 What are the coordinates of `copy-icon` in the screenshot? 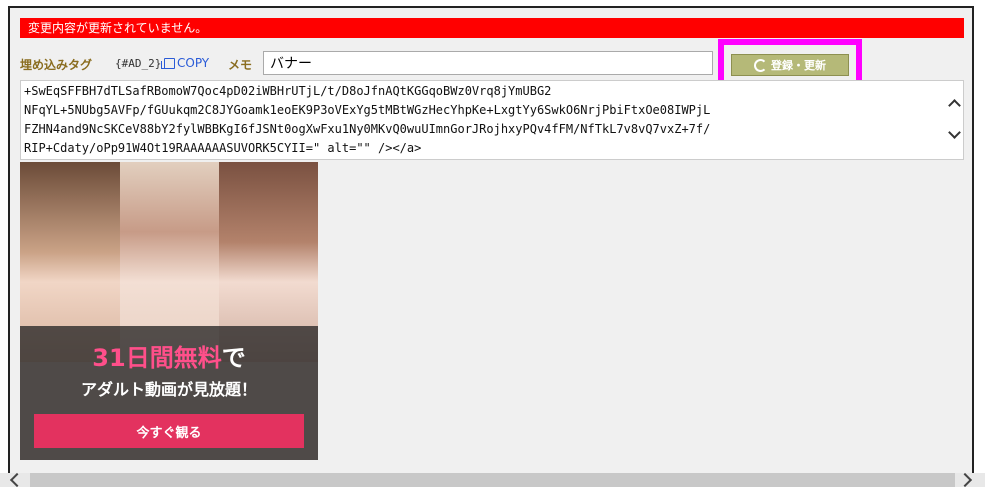 It's located at (168, 63).